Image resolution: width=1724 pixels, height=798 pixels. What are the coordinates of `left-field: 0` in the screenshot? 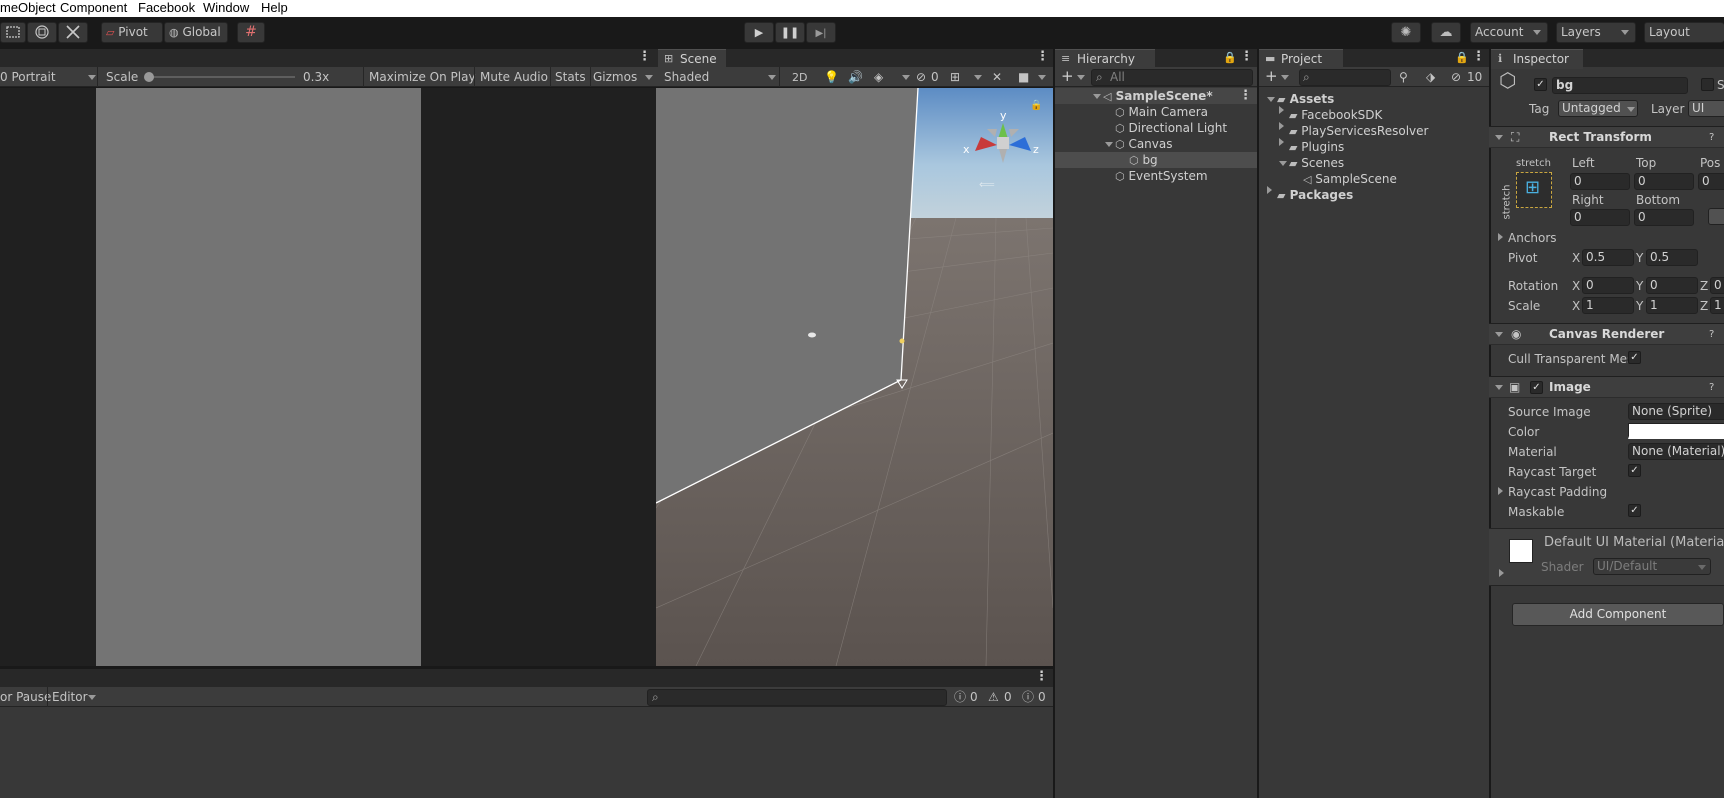 It's located at (1600, 181).